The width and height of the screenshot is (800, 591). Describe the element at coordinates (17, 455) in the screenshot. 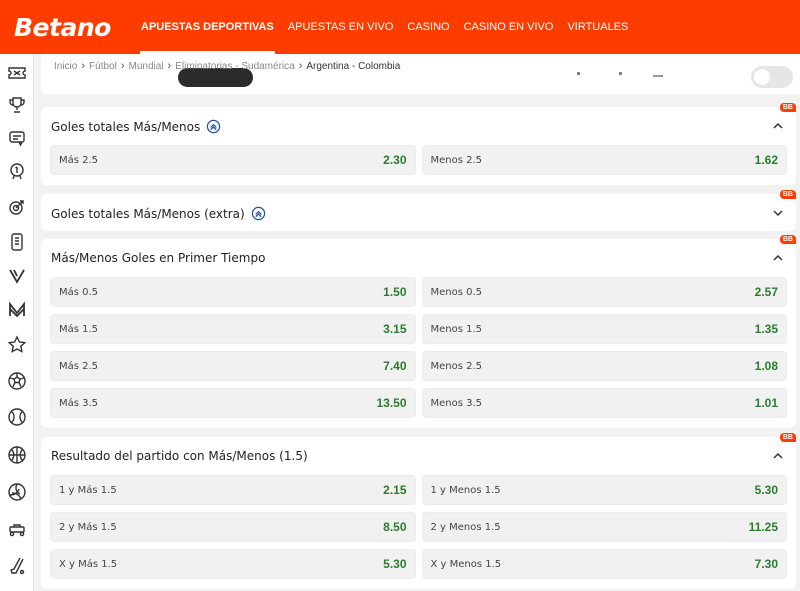

I see `basketball-icon` at that location.